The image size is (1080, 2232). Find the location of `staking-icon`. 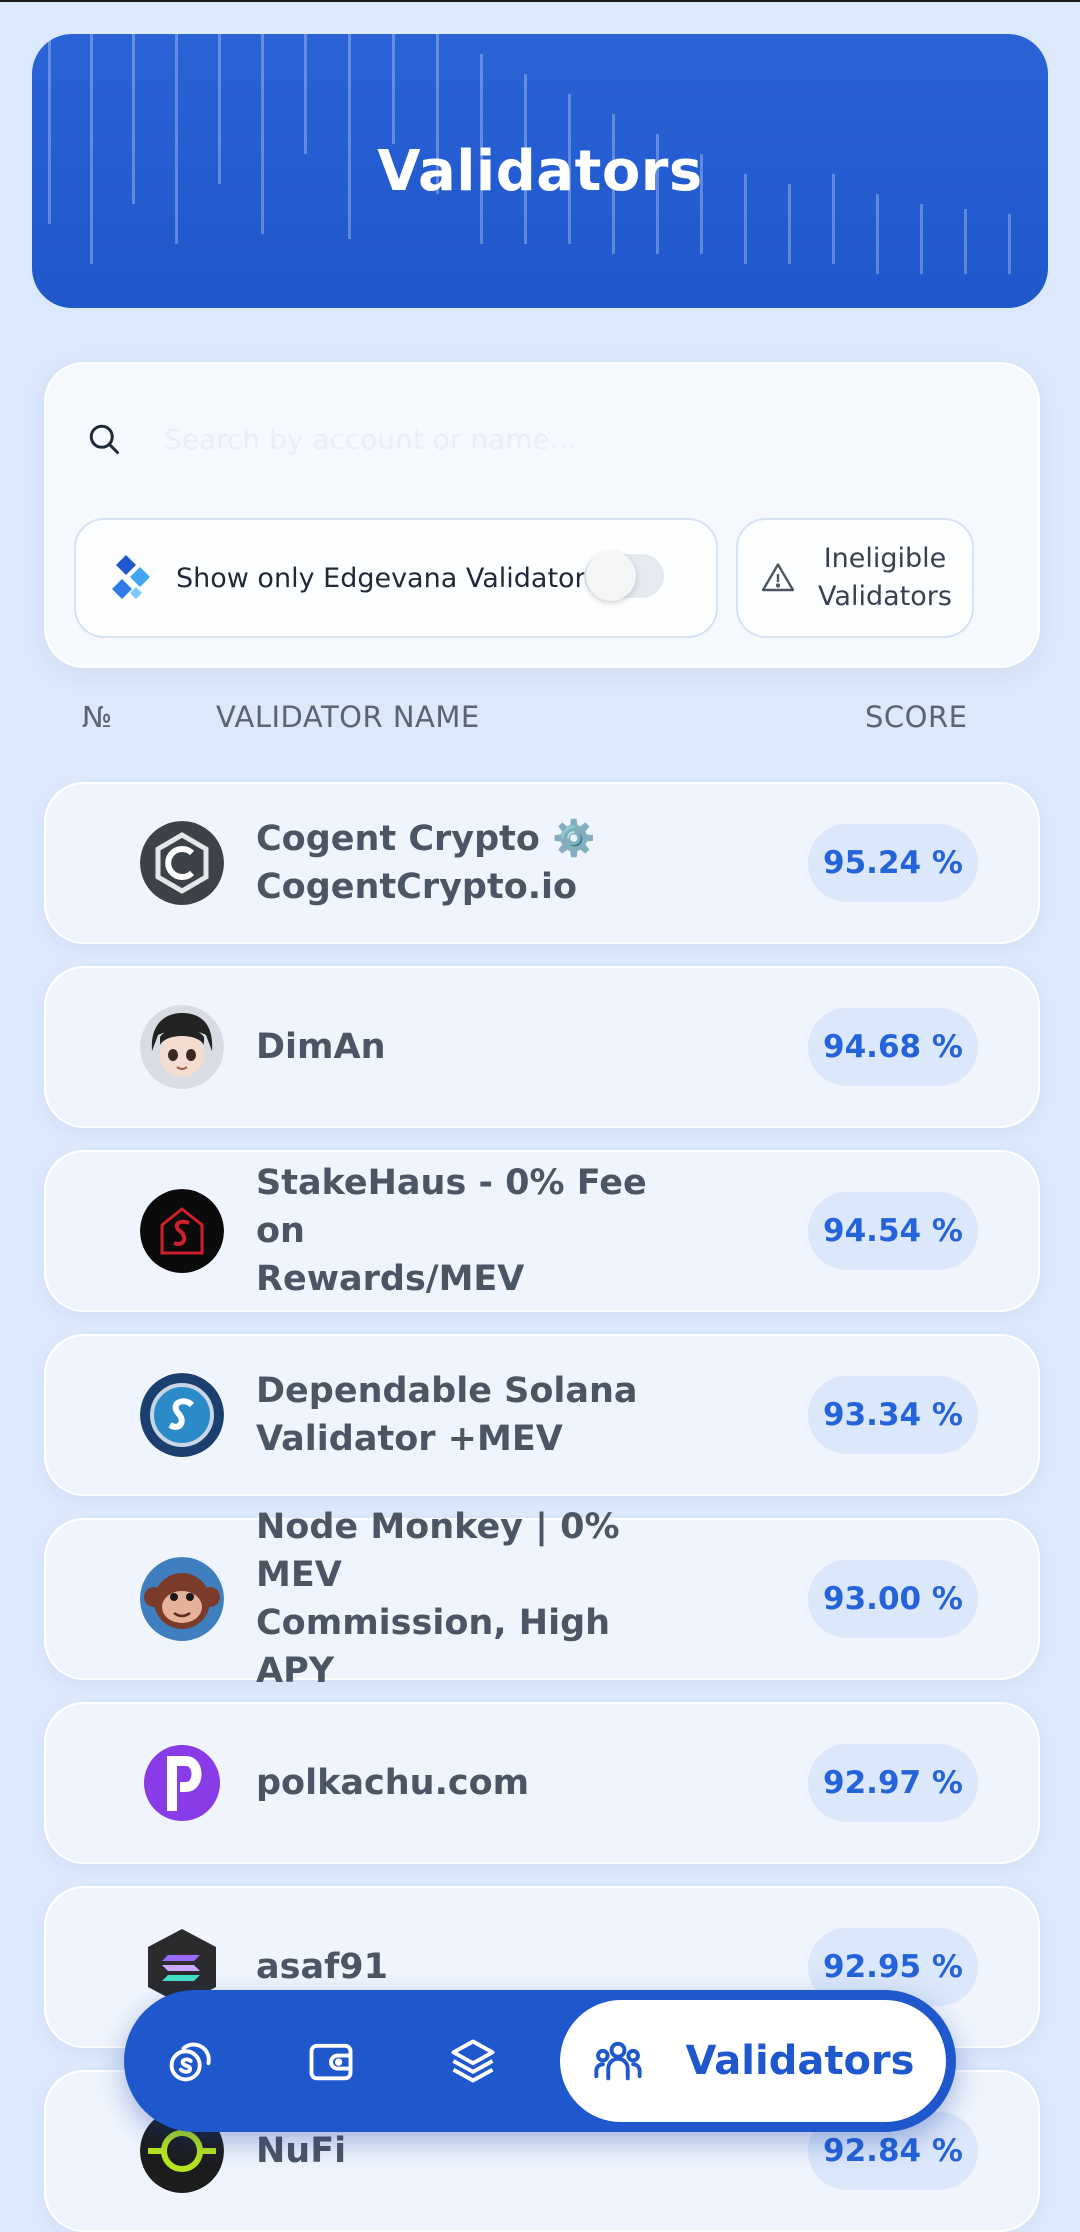

staking-icon is located at coordinates (190, 2062).